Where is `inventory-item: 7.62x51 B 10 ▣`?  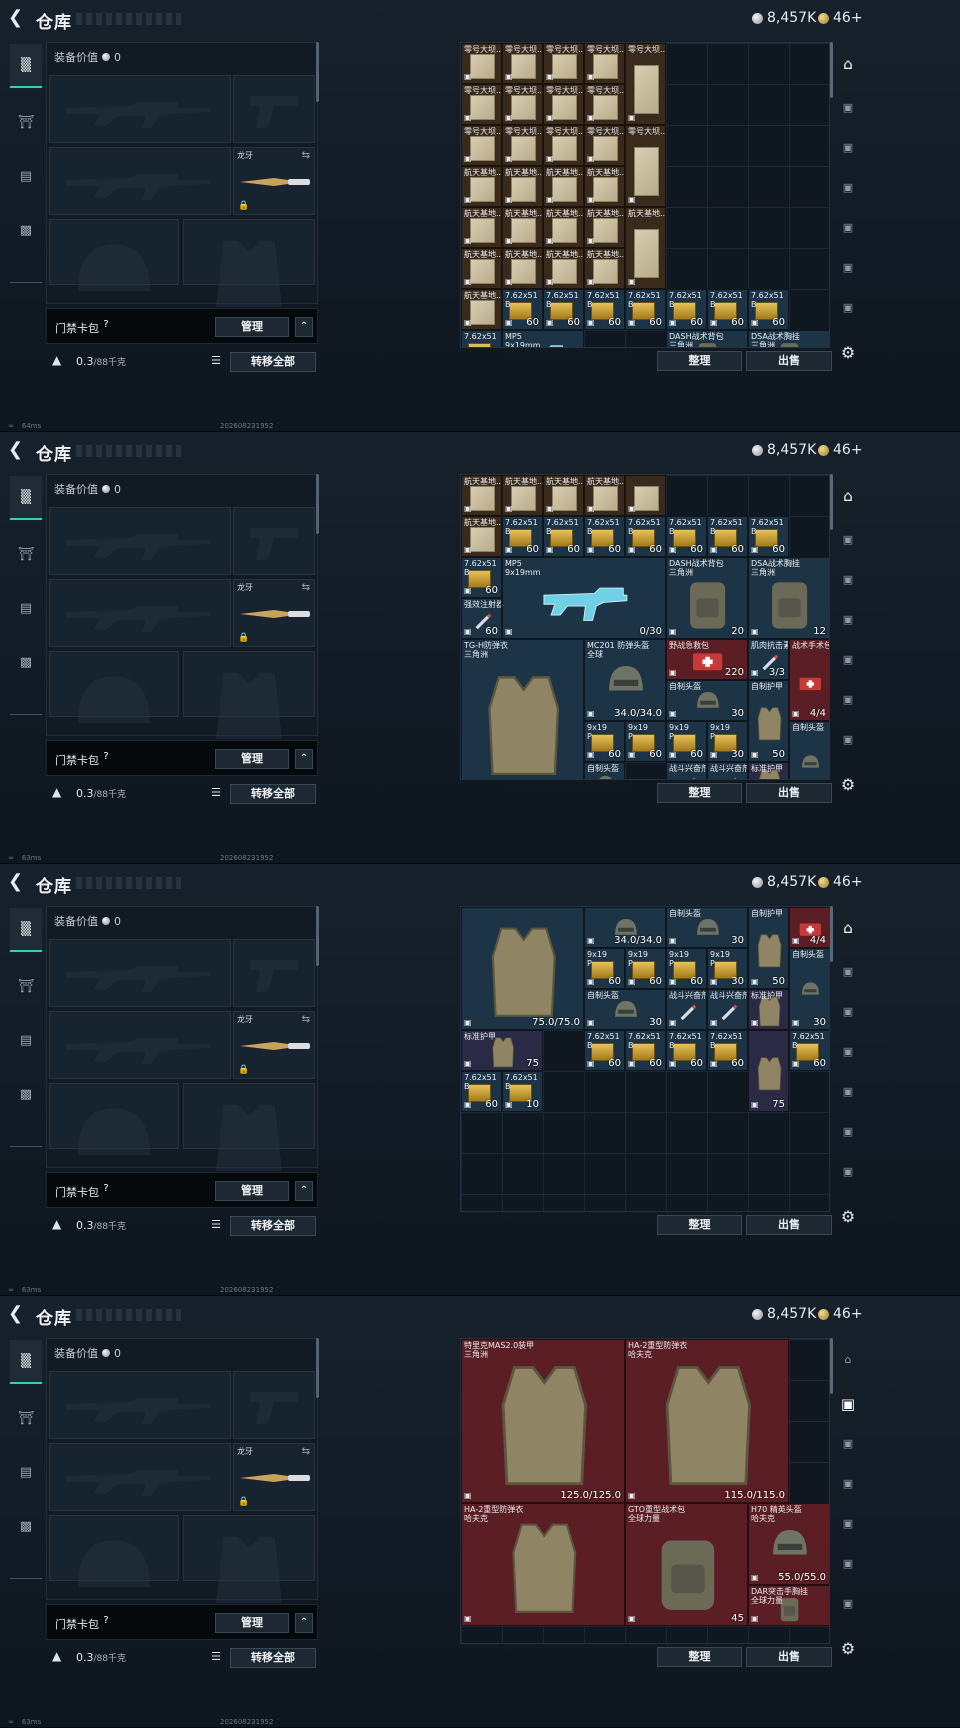 inventory-item: 7.62x51 B 10 ▣ is located at coordinates (522, 1091).